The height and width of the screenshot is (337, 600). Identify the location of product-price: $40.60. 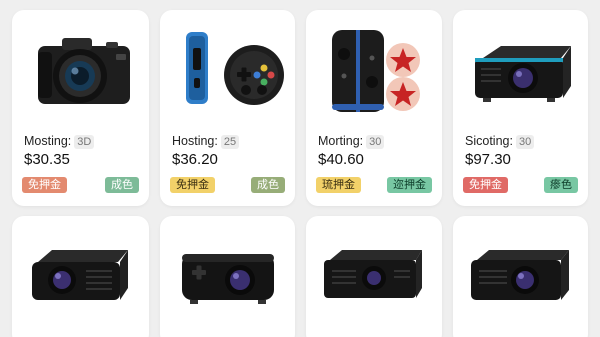
(341, 159).